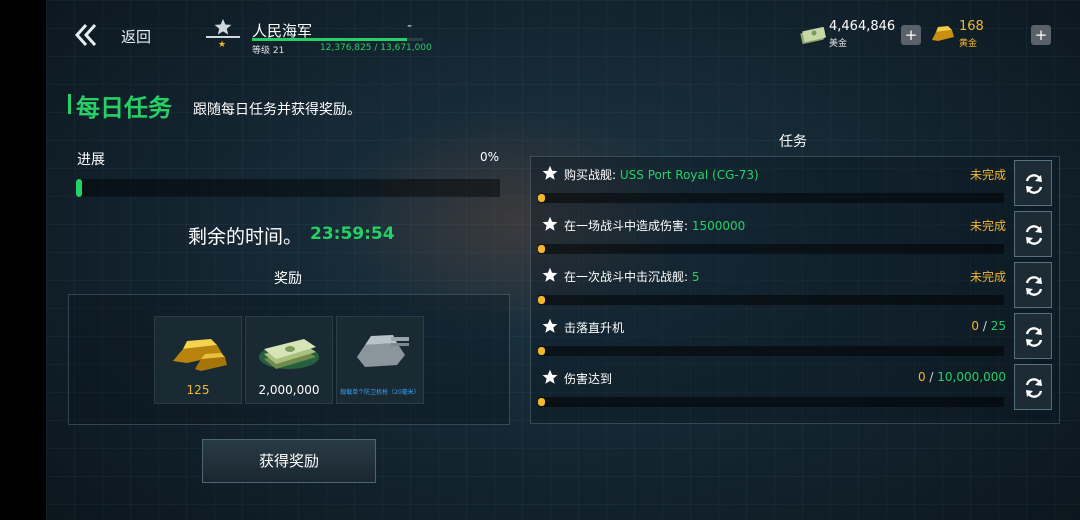  I want to click on tasks-title: 任务, so click(793, 142).